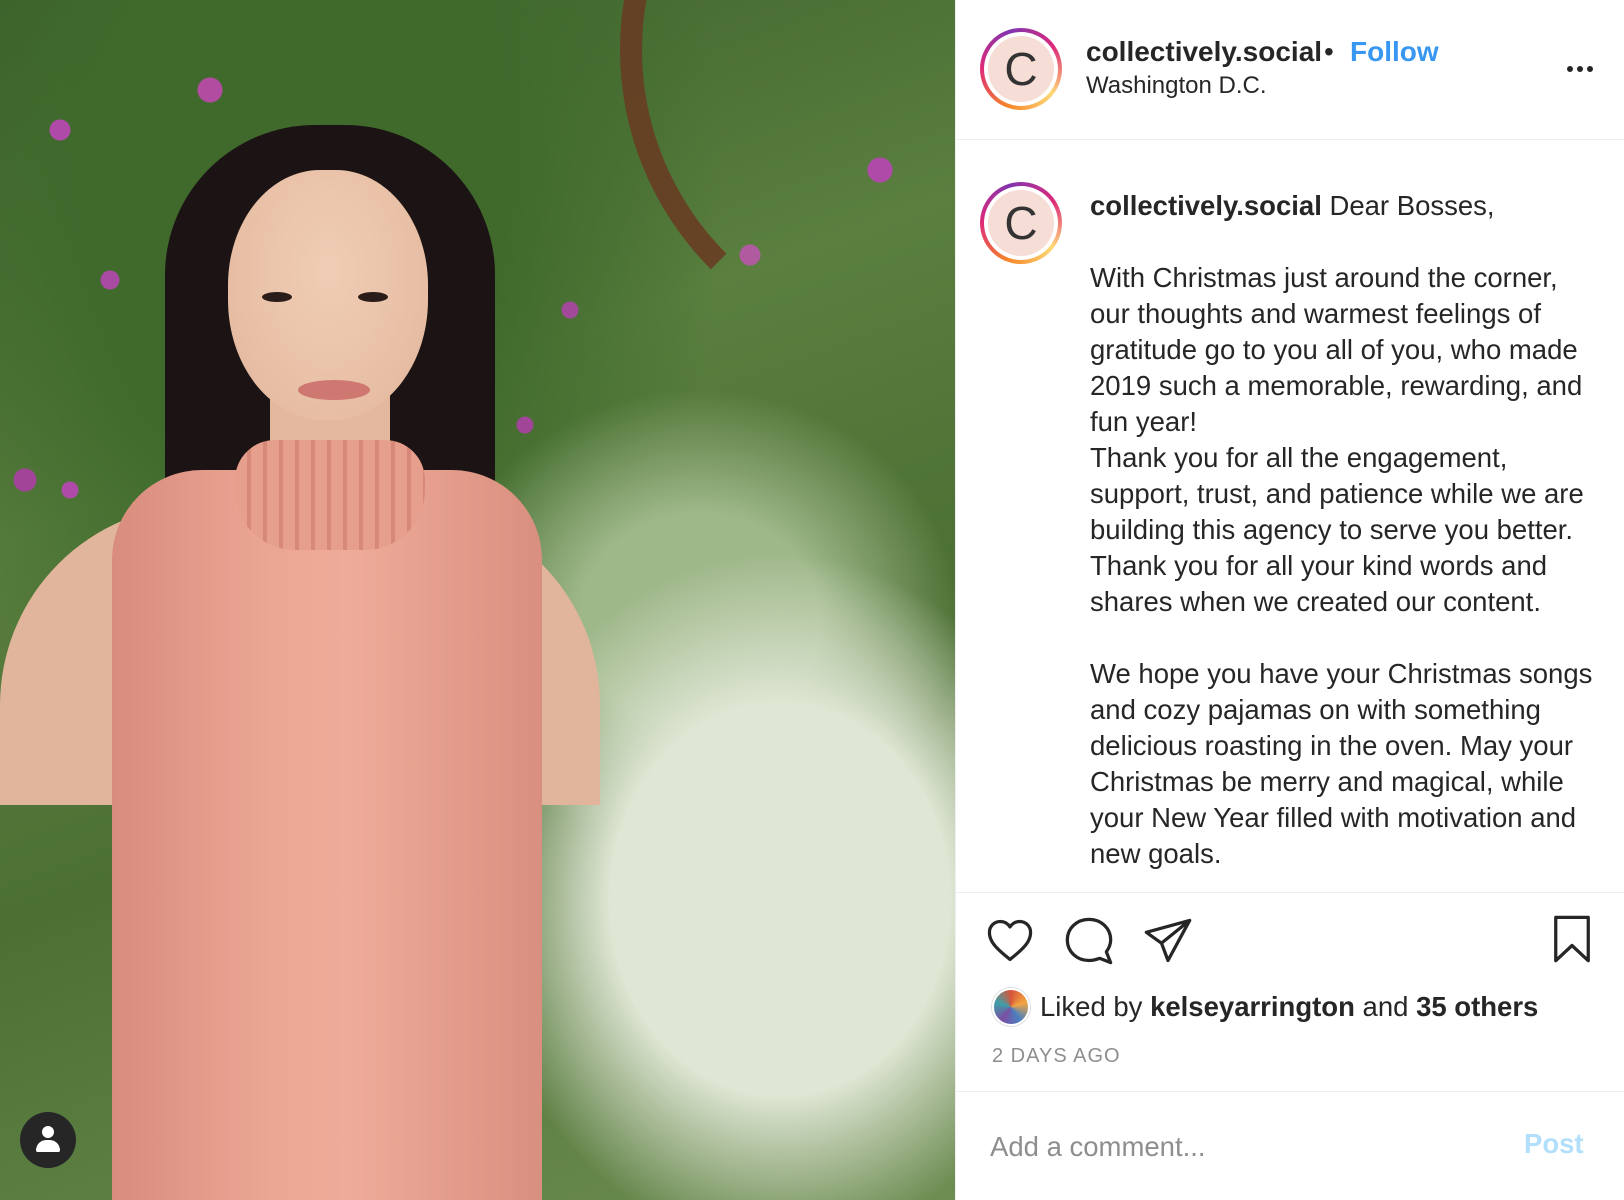 The width and height of the screenshot is (1624, 1200). What do you see at coordinates (334, 390) in the screenshot?
I see `photo-subject-lips` at bounding box center [334, 390].